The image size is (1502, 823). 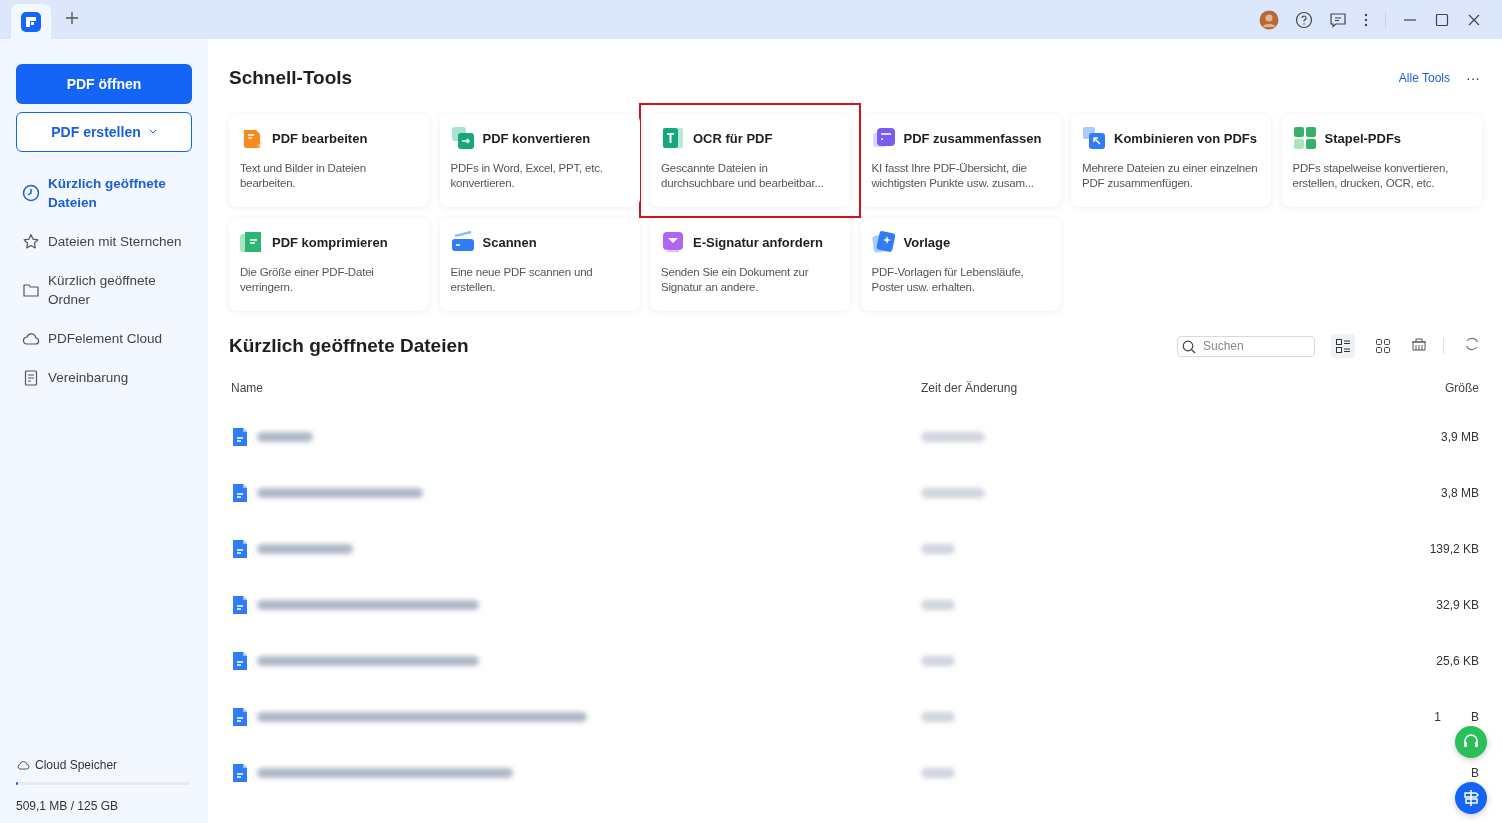 I want to click on sidebar-item: Kürzlich geöffnete Dateien, so click(x=99, y=193).